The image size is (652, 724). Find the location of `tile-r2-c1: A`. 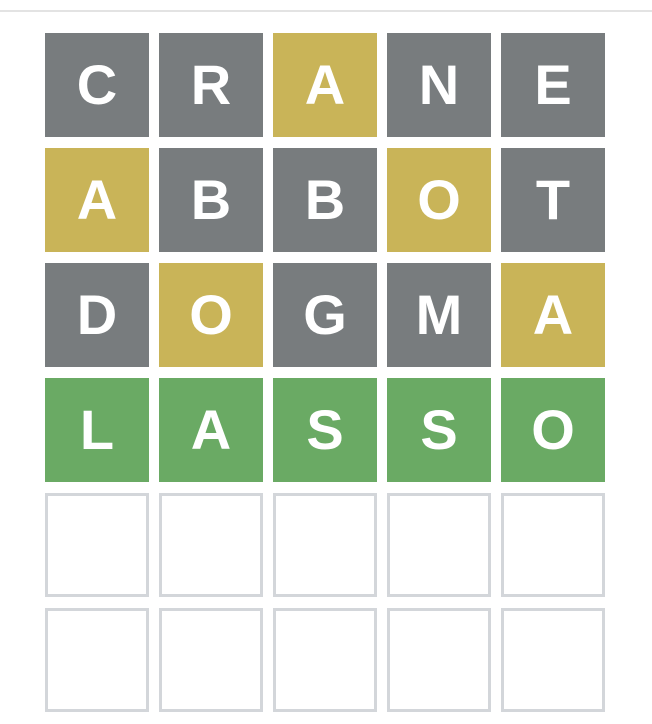

tile-r2-c1: A is located at coordinates (97, 200).